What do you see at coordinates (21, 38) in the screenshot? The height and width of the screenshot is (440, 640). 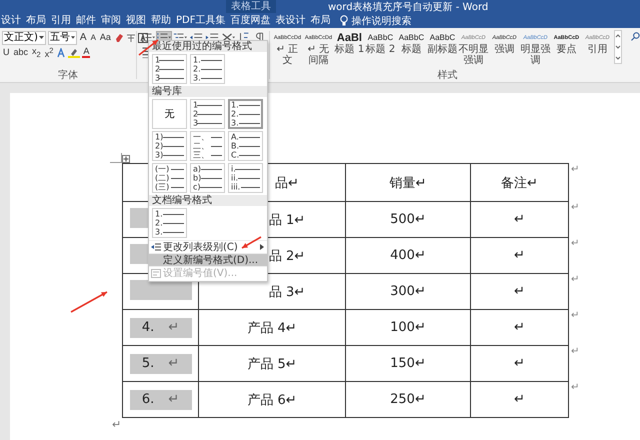 I see `font-name-value: 文正文)` at bounding box center [21, 38].